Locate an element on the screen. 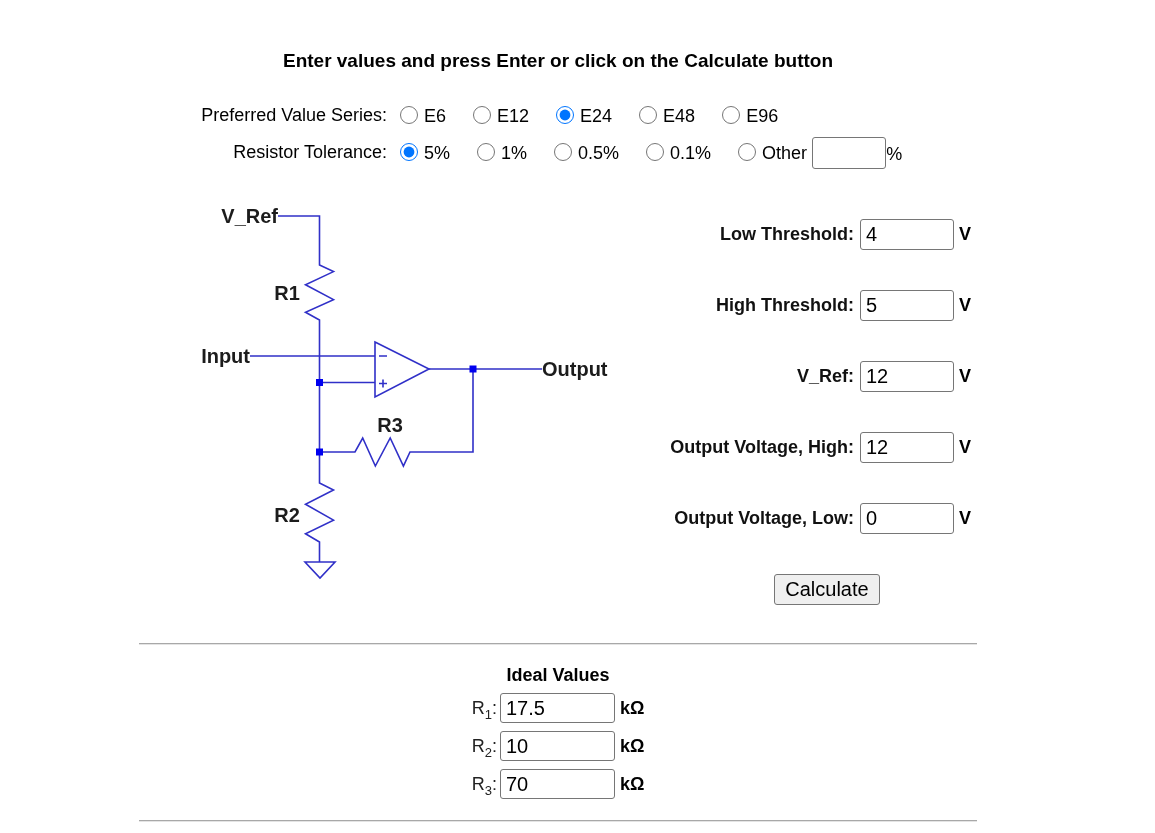 The width and height of the screenshot is (1155, 833). resistor-label: R$_{2}$: is located at coordinates (484, 746).